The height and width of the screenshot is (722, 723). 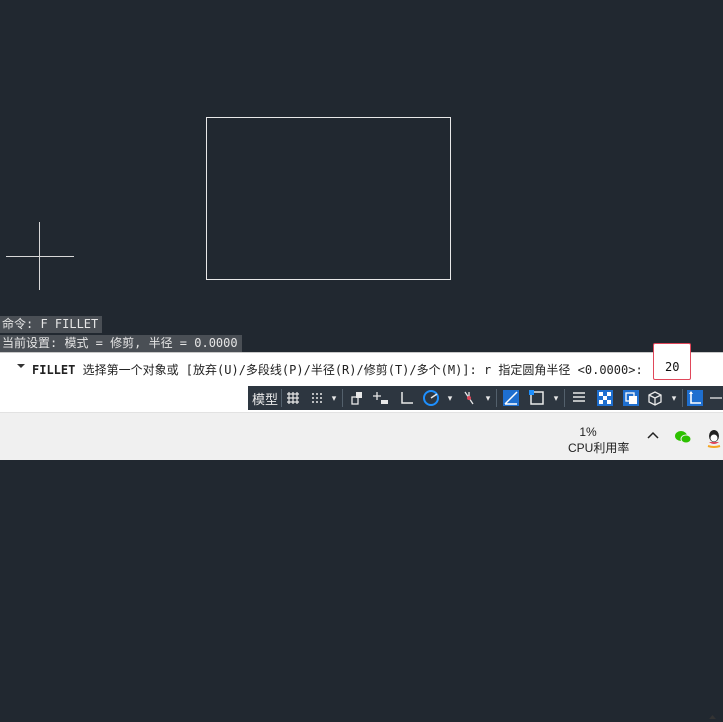 What do you see at coordinates (712, 717) in the screenshot?
I see `history-scroll-up-icon` at bounding box center [712, 717].